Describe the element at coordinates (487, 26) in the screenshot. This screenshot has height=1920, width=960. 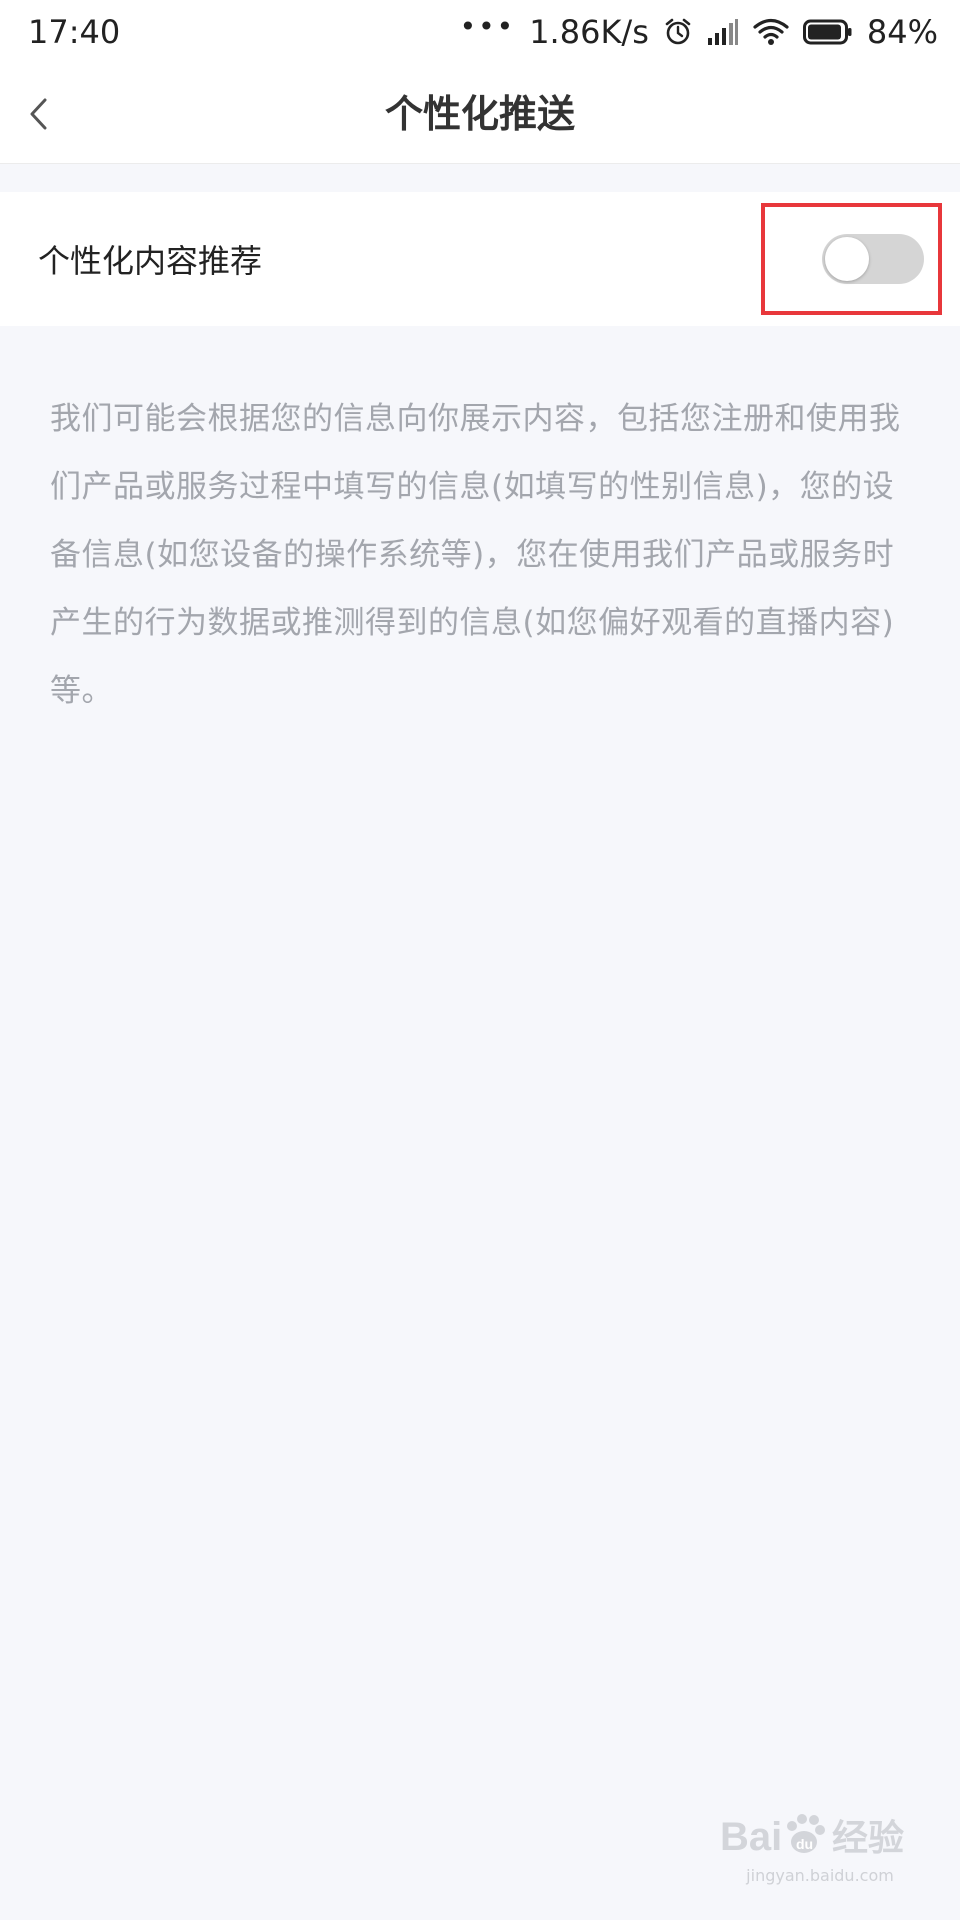
I see `status-more-dots: •••` at that location.